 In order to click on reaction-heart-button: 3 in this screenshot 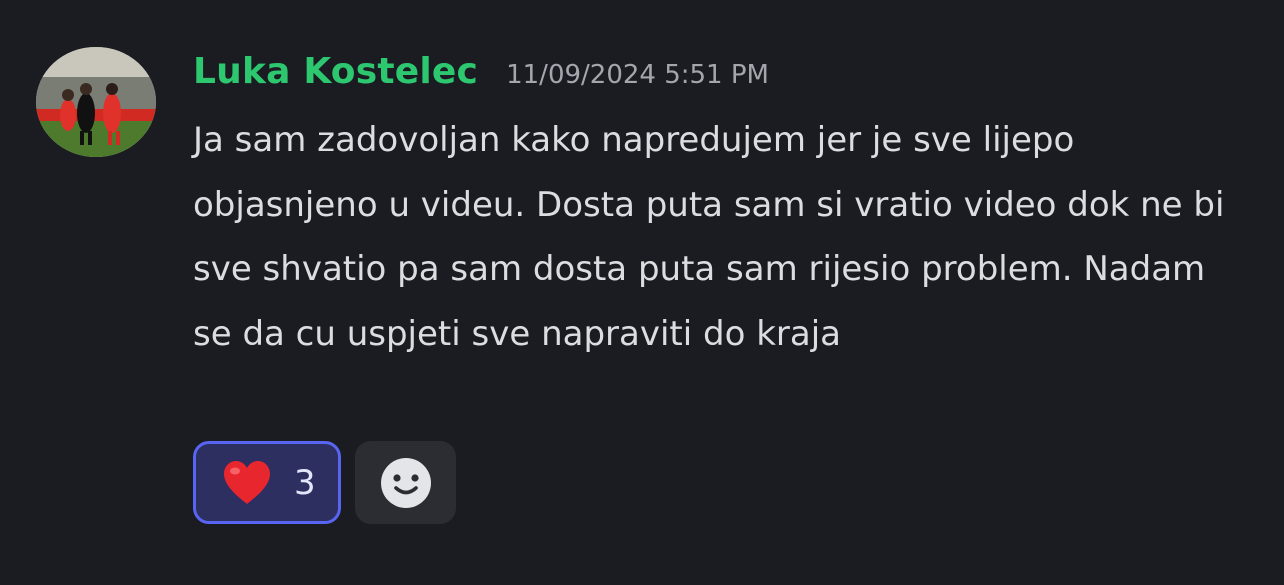, I will do `click(267, 482)`.